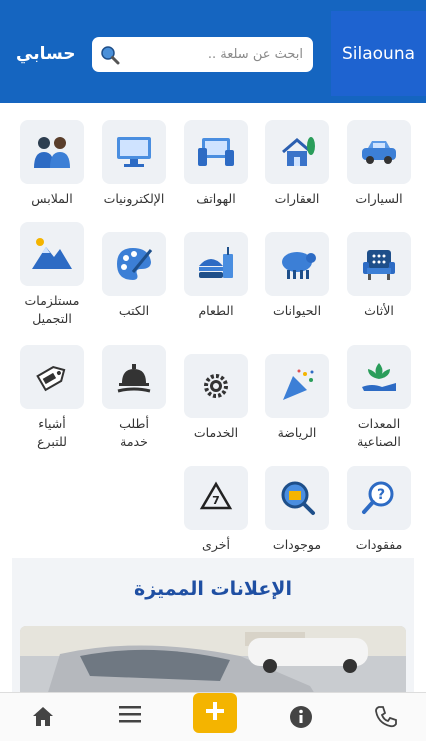  I want to click on category-label: الحيوانات, so click(297, 310).